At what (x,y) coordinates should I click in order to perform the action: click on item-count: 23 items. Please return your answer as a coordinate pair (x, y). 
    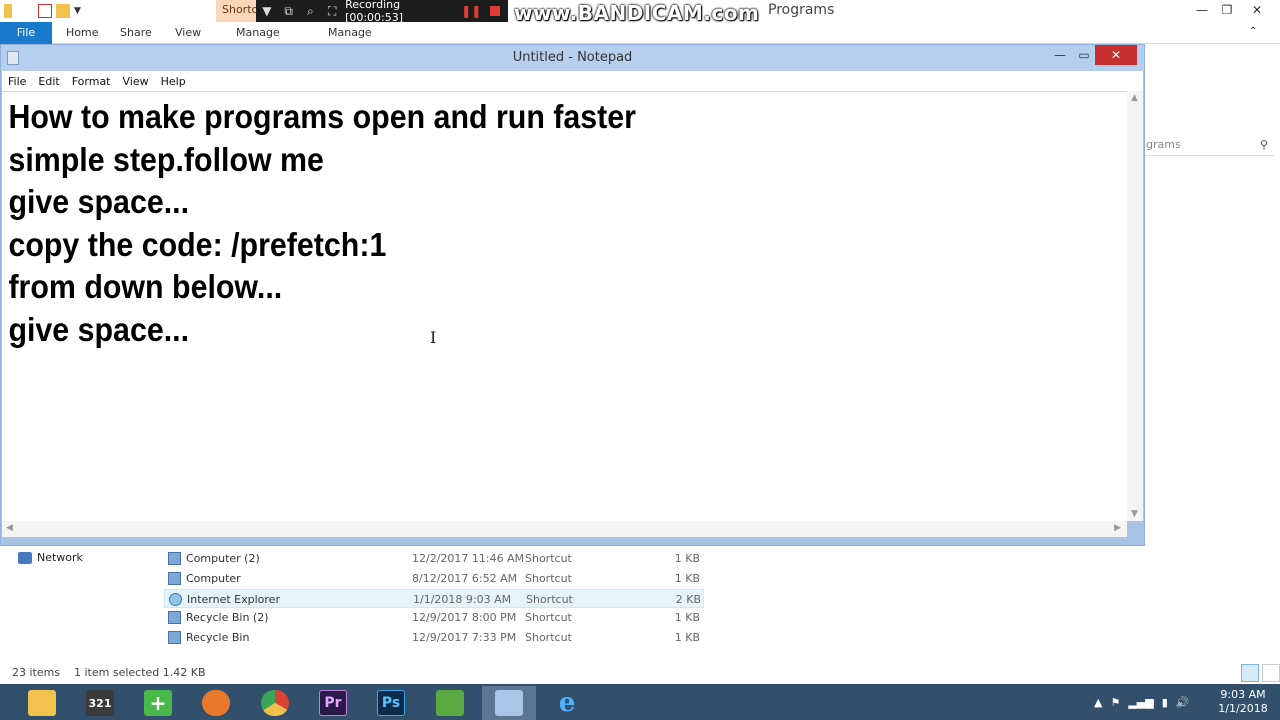
    Looking at the image, I should click on (36, 672).